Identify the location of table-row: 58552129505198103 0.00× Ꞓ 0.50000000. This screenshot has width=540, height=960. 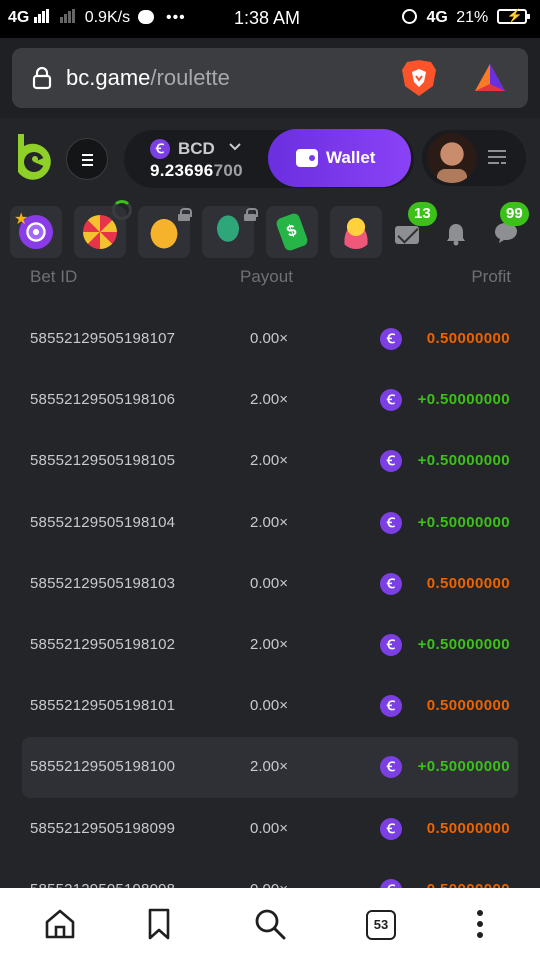
(270, 584).